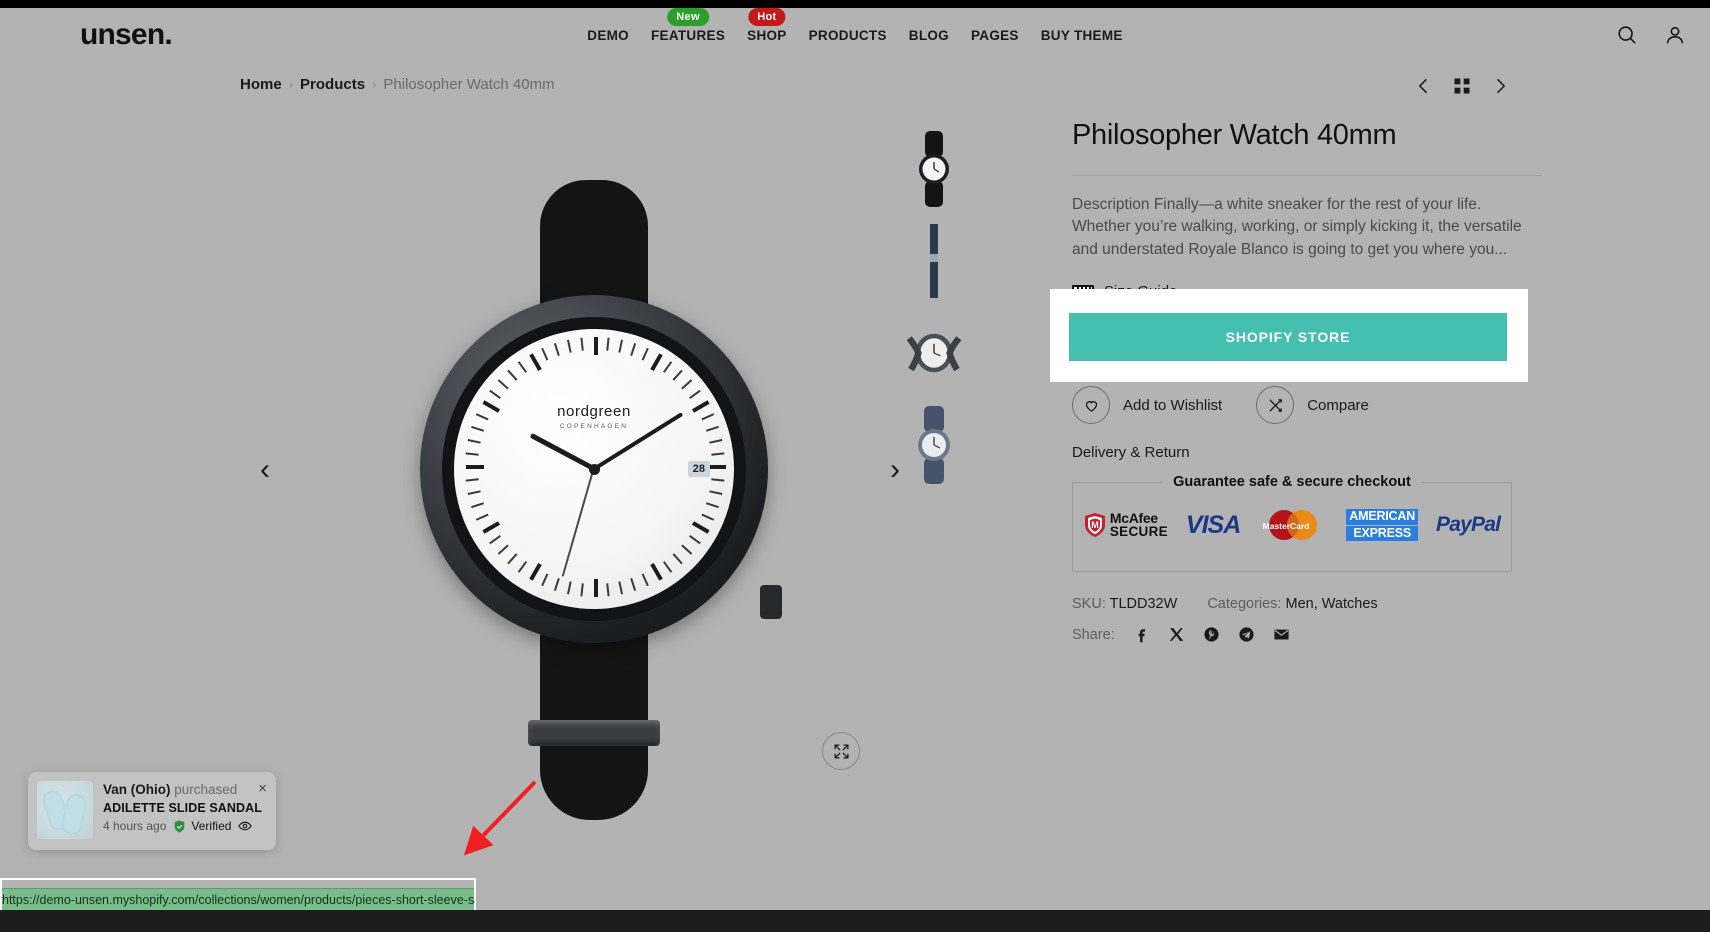 The height and width of the screenshot is (932, 1710). I want to click on categories-value: Men, Watches, so click(1332, 604).